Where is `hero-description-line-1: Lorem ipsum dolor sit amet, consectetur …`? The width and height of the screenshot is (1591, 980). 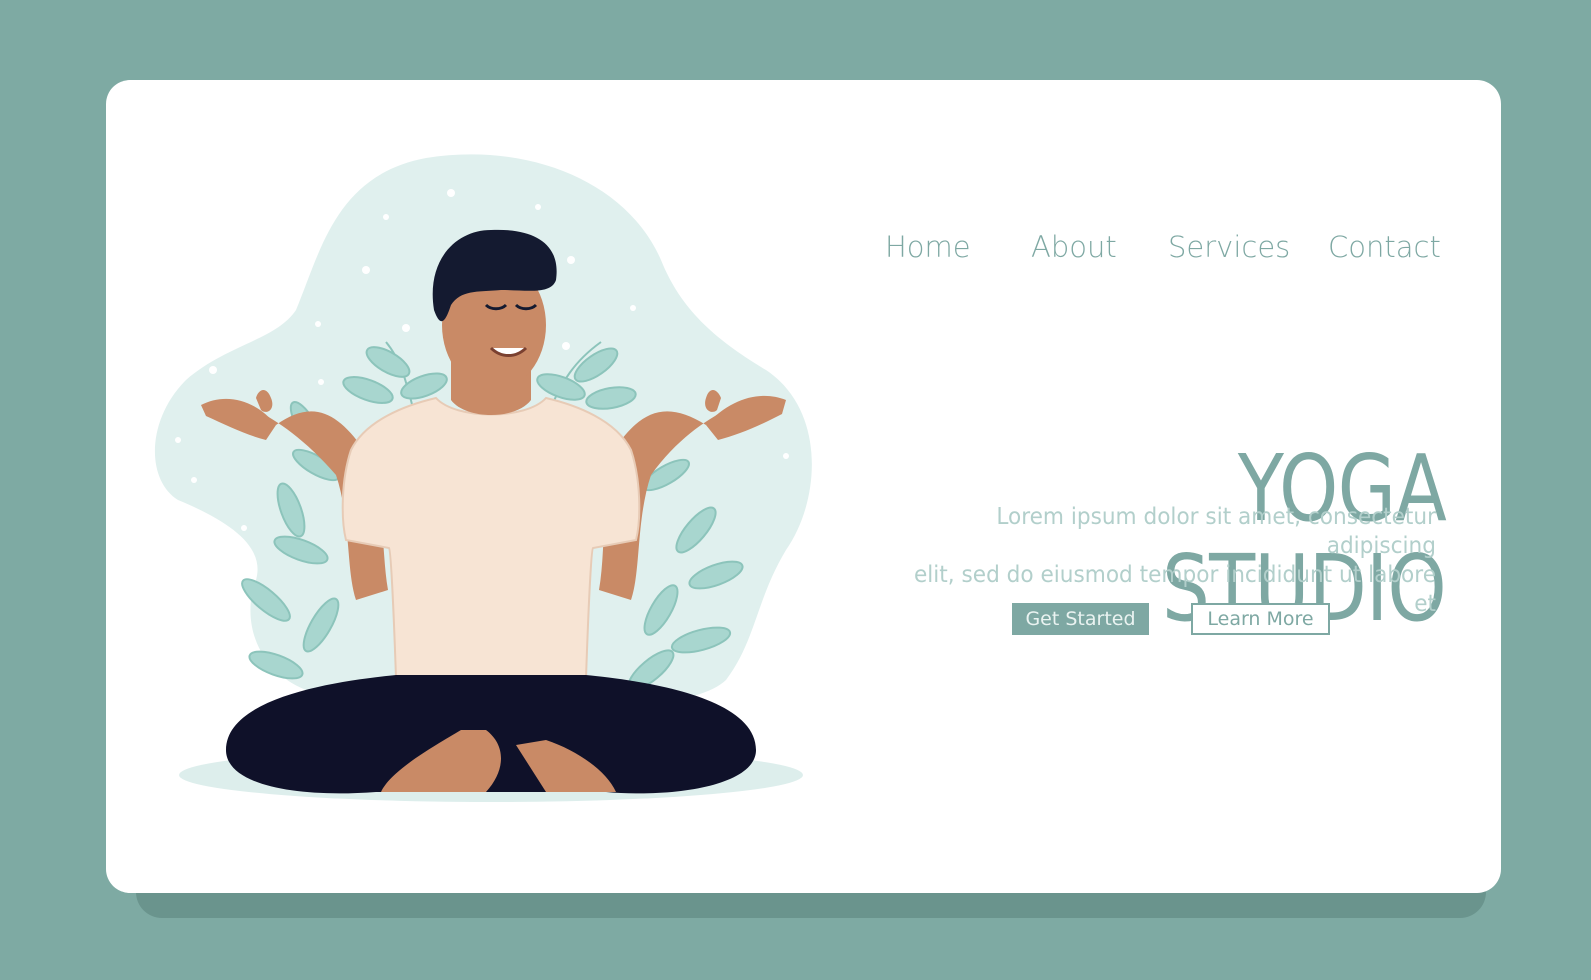 hero-description-line-1: Lorem ipsum dolor sit amet, consectetur … is located at coordinates (1216, 531).